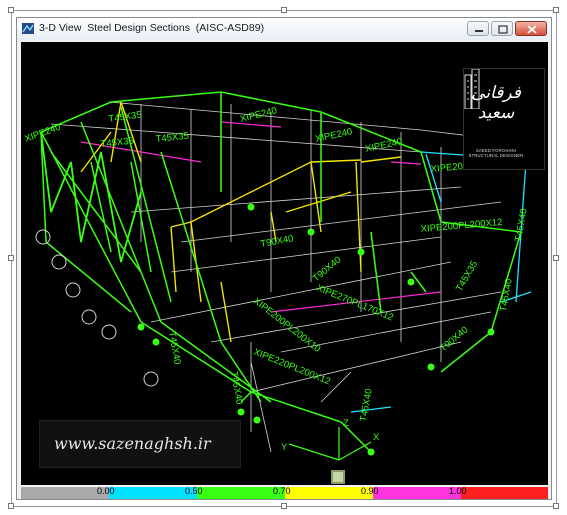 The height and width of the screenshot is (515, 567). What do you see at coordinates (11, 506) in the screenshot?
I see `resize-handle-bottom-left` at bounding box center [11, 506].